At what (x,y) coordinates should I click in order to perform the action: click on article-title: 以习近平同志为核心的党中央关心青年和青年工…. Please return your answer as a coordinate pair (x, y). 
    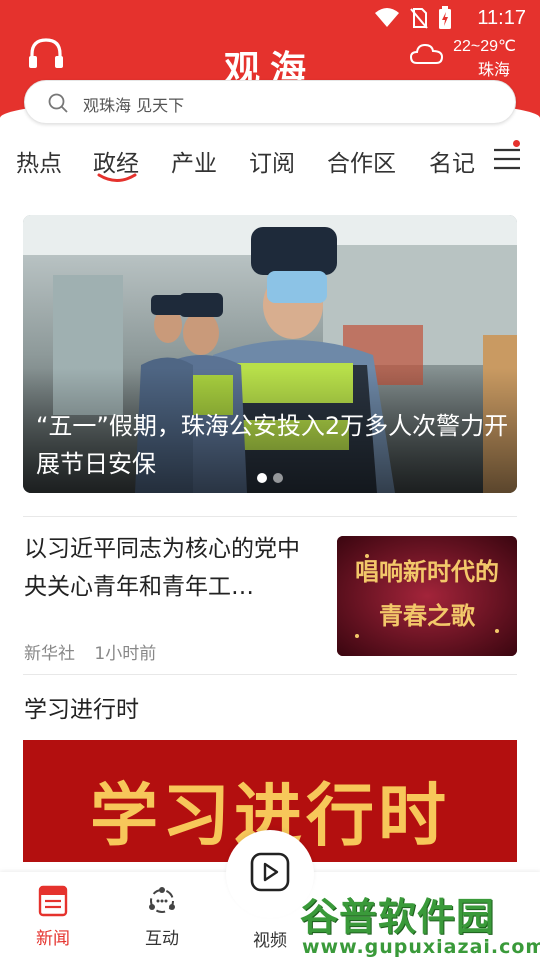
    Looking at the image, I should click on (169, 568).